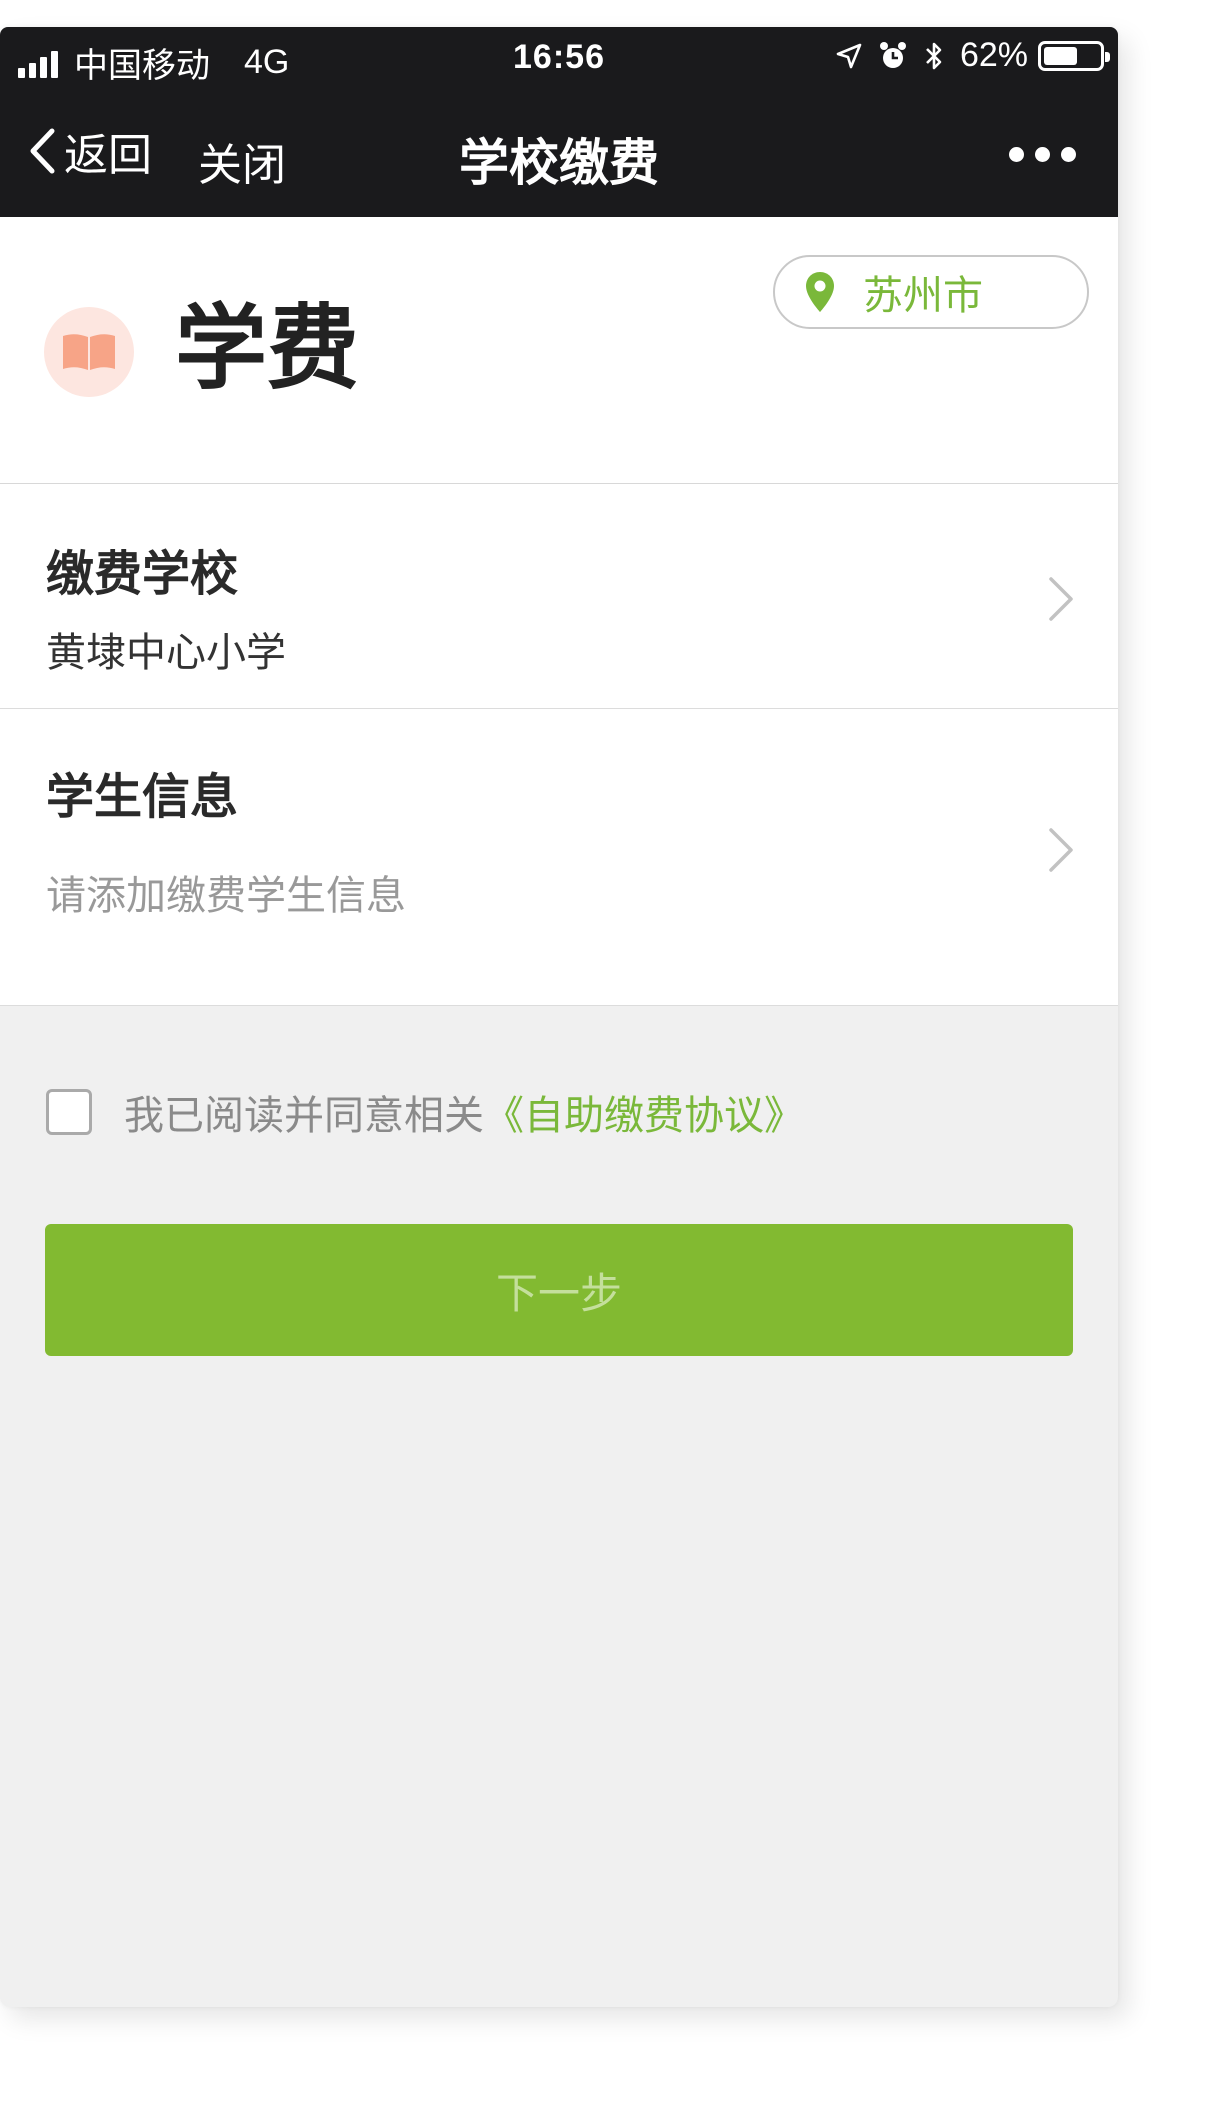 This screenshot has width=1218, height=2105. Describe the element at coordinates (559, 1290) in the screenshot. I see `next-button: 下一步` at that location.